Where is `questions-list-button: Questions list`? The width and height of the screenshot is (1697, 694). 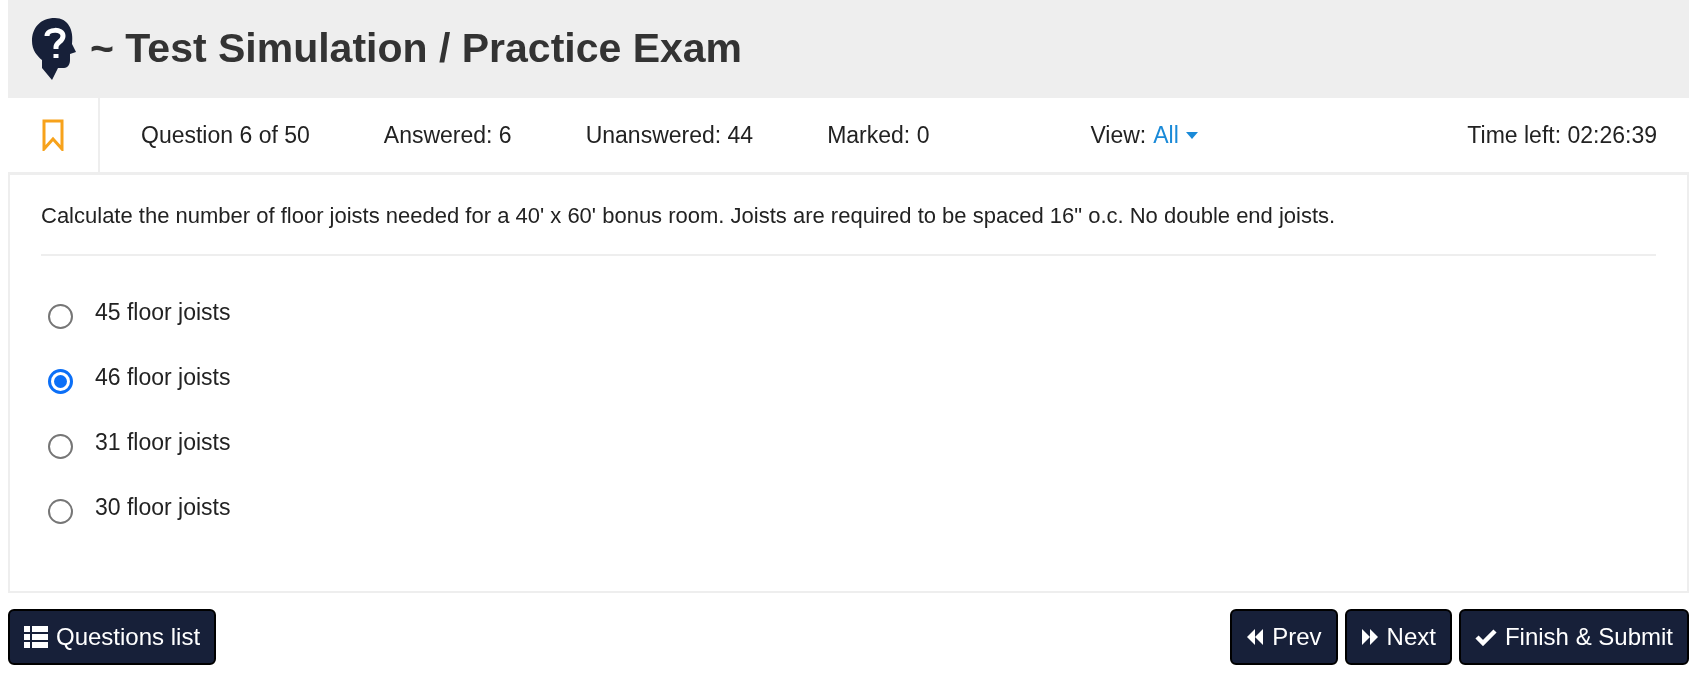
questions-list-button: Questions list is located at coordinates (112, 637).